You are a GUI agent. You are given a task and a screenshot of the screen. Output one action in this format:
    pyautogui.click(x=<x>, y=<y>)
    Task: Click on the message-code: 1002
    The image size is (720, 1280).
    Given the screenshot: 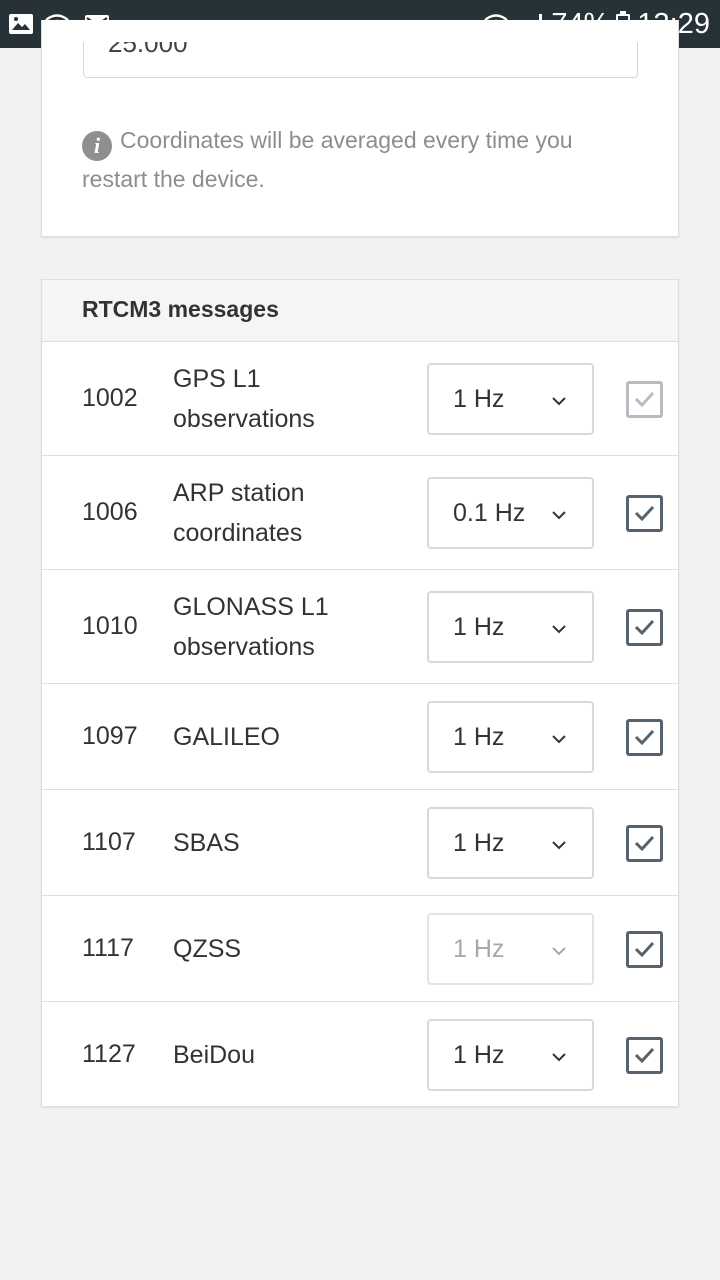 What is the action you would take?
    pyautogui.click(x=110, y=398)
    